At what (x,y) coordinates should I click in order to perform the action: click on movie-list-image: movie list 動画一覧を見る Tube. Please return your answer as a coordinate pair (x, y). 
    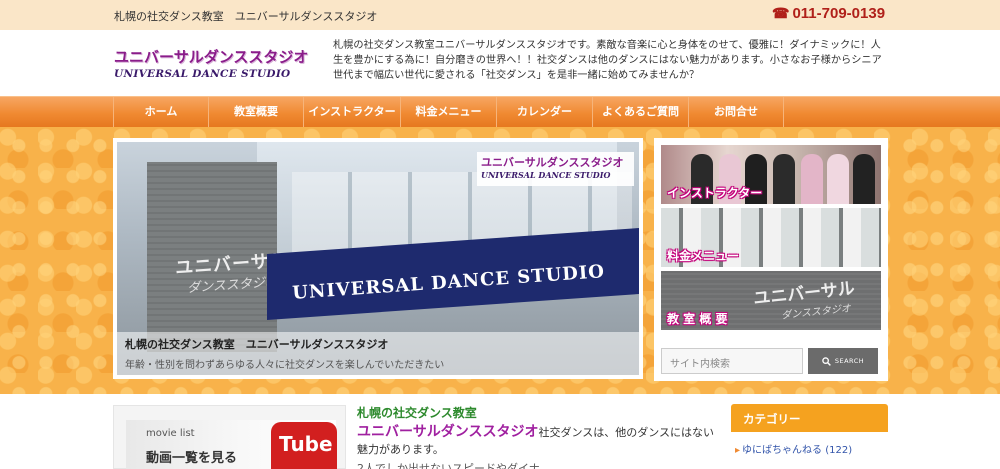
    Looking at the image, I should click on (231, 444).